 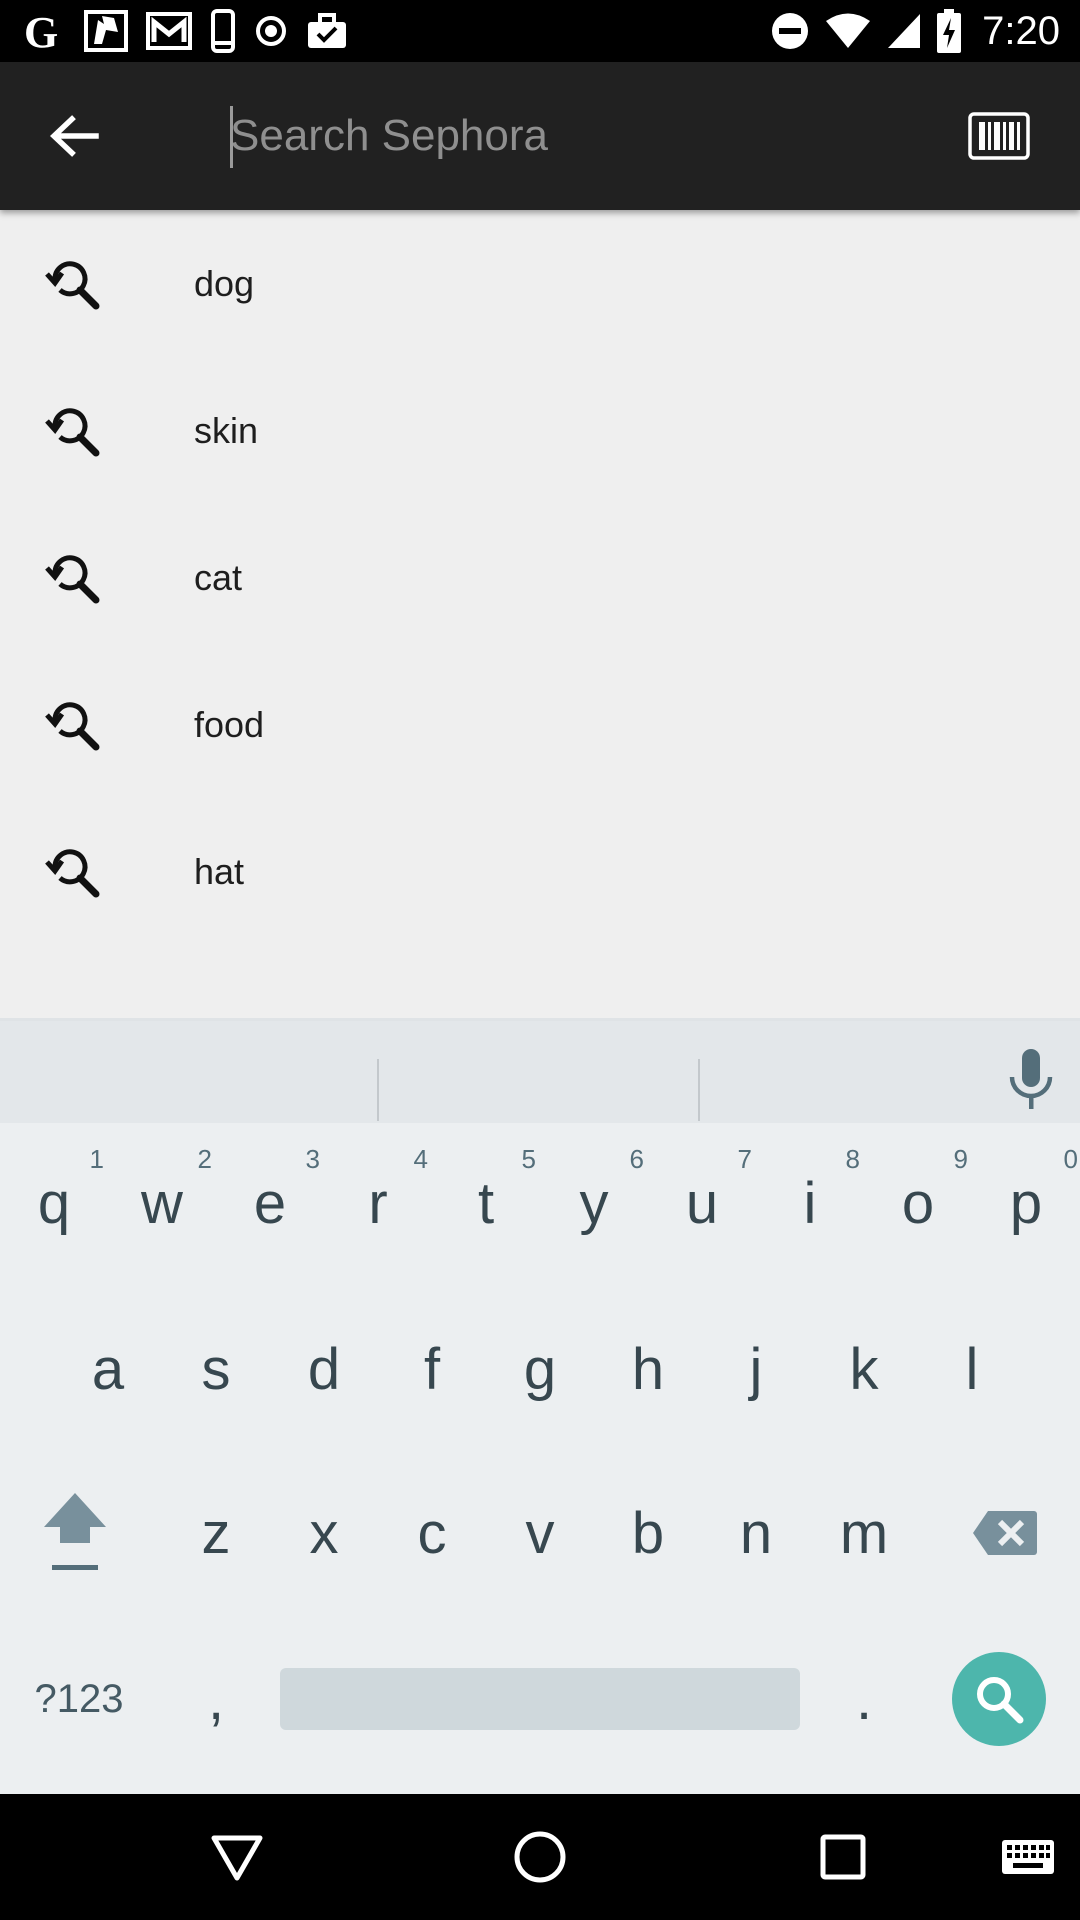 I want to click on back-nav-button, so click(x=237, y=1857).